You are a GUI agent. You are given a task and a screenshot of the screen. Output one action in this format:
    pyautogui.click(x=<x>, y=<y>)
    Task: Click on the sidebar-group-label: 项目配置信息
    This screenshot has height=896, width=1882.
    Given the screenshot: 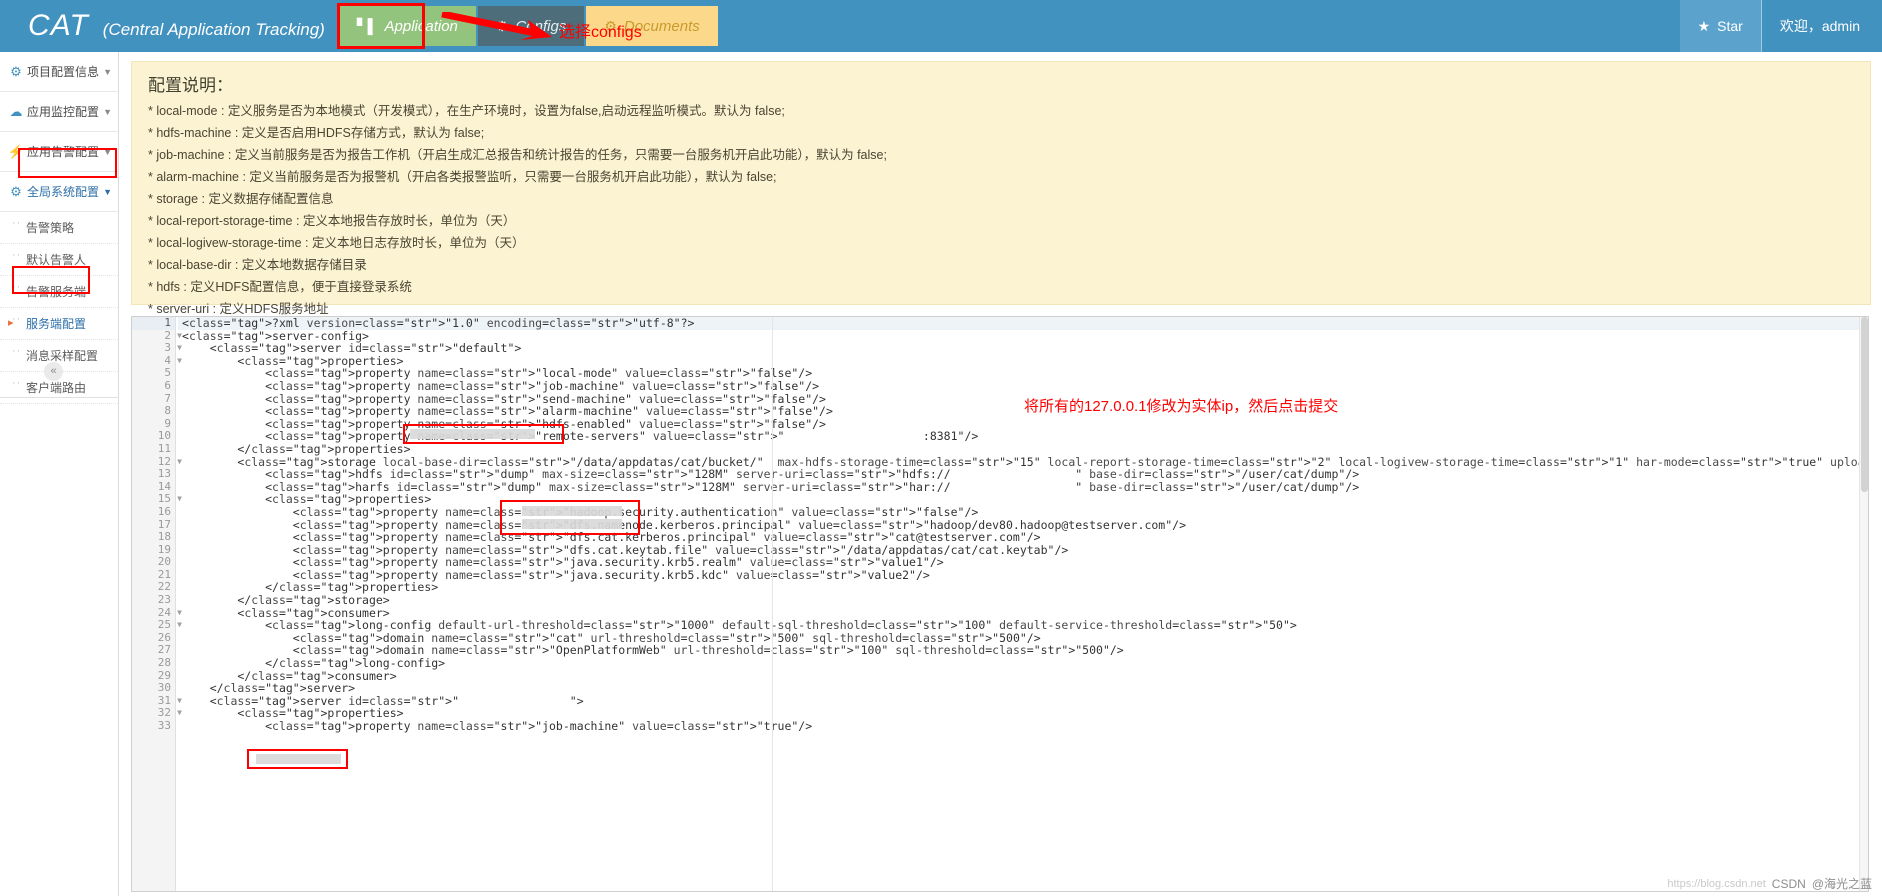 What is the action you would take?
    pyautogui.click(x=63, y=72)
    